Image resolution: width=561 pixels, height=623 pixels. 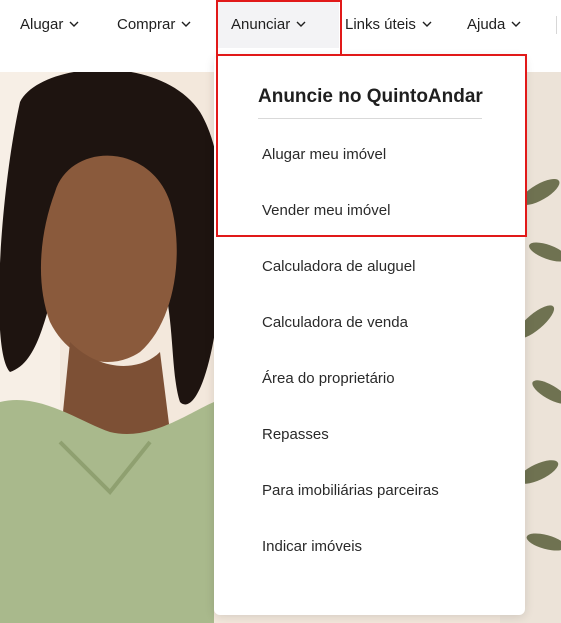 What do you see at coordinates (261, 24) in the screenshot?
I see `nav-anunciar-label: Anunciar` at bounding box center [261, 24].